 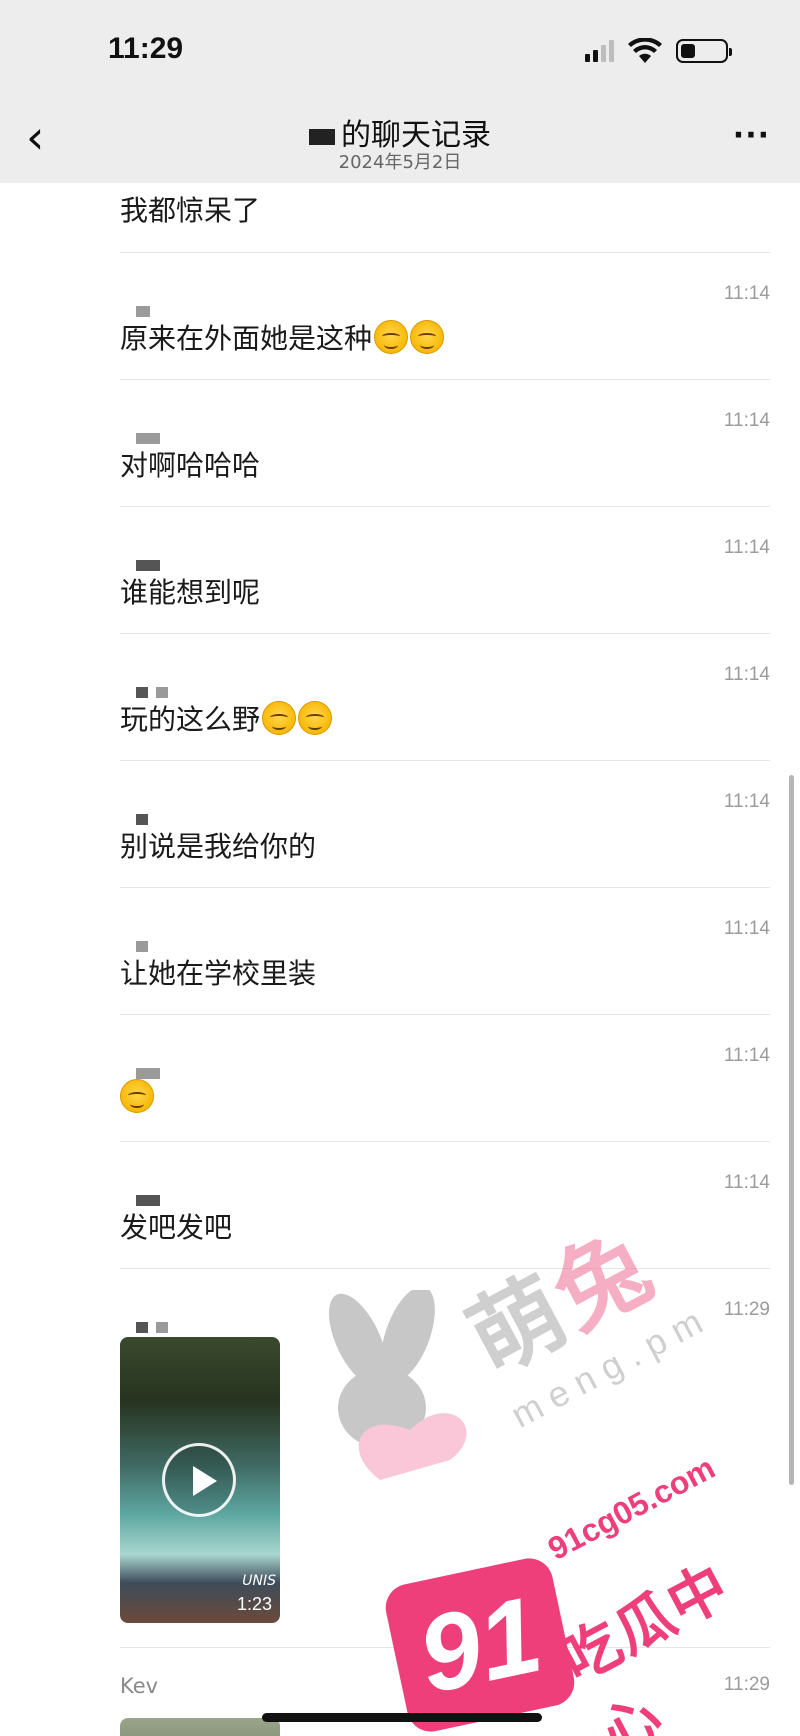 What do you see at coordinates (791, 1130) in the screenshot?
I see `scrollbar` at bounding box center [791, 1130].